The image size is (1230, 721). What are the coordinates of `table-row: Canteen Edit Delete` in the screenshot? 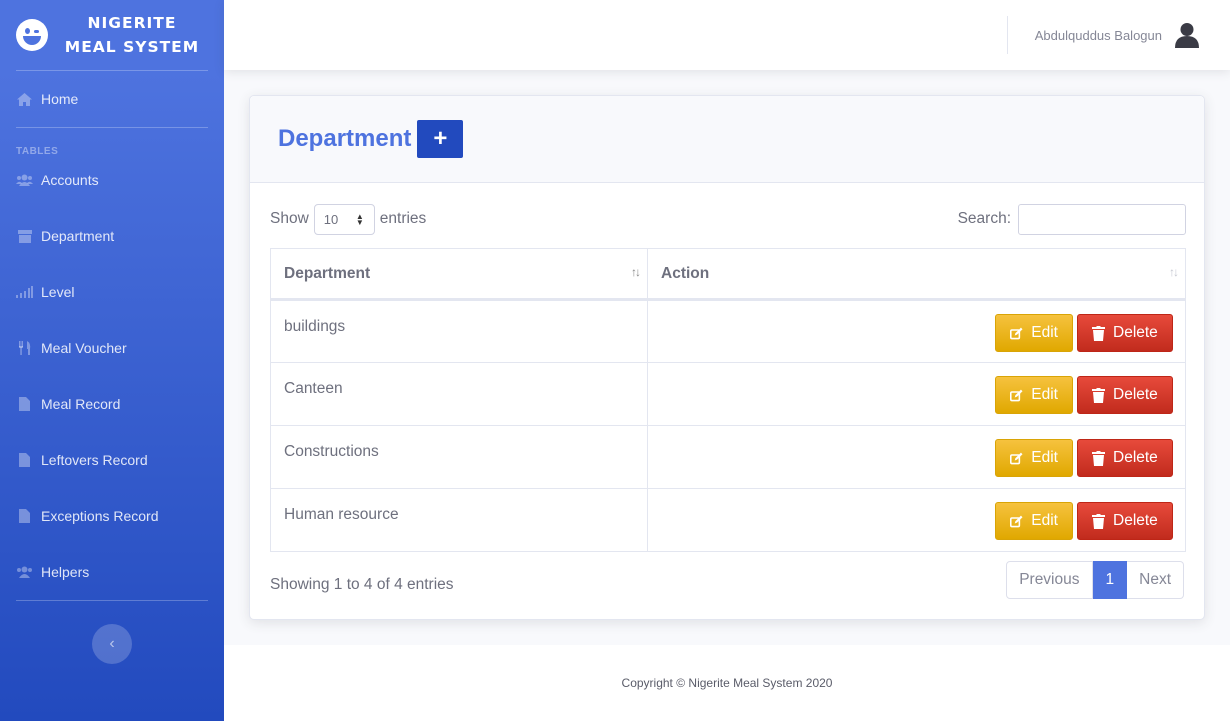 It's located at (728, 394).